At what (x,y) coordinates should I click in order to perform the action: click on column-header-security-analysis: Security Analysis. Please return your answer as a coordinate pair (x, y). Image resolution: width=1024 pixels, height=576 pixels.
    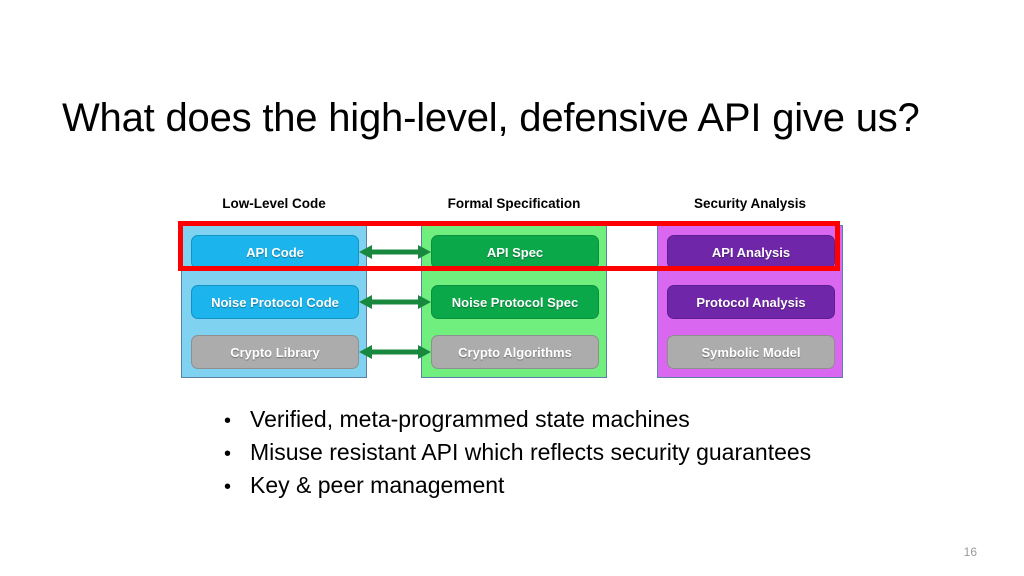
    Looking at the image, I should click on (750, 203).